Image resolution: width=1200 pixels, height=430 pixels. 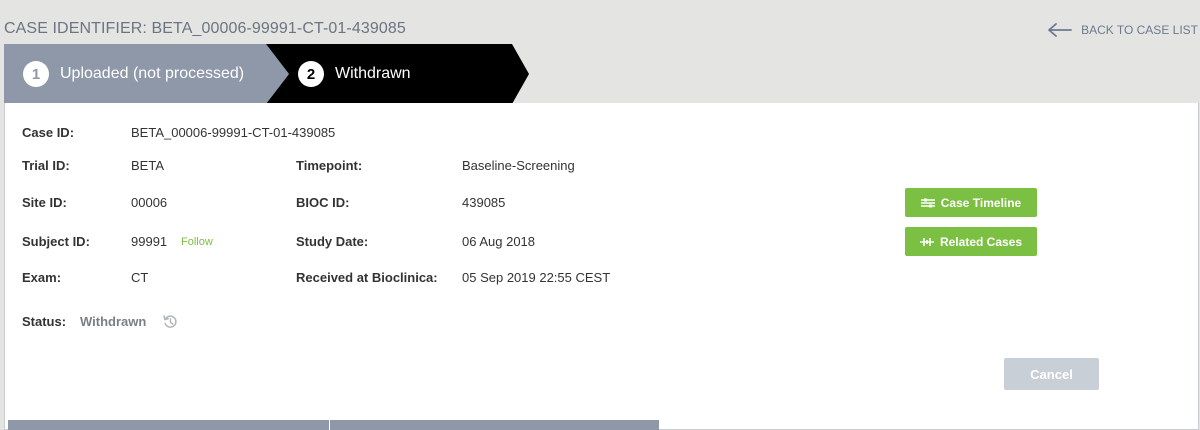 I want to click on follow-link: Follow, so click(x=197, y=242).